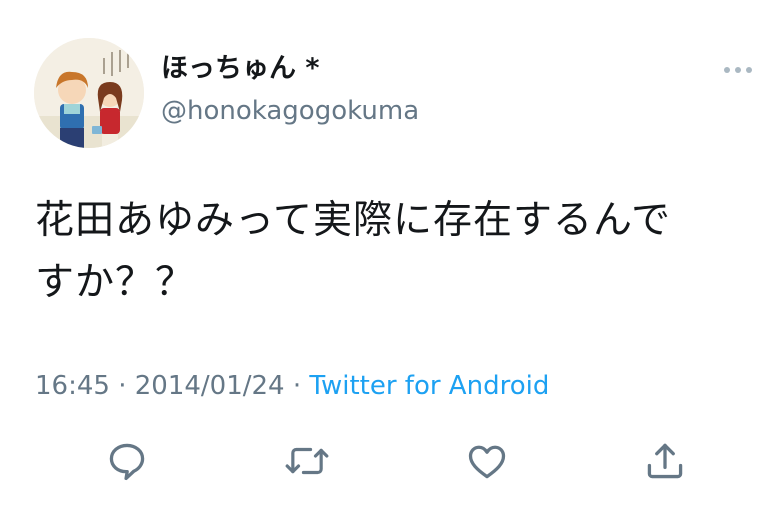 Image resolution: width=780 pixels, height=515 pixels. I want to click on avatar, so click(89, 93).